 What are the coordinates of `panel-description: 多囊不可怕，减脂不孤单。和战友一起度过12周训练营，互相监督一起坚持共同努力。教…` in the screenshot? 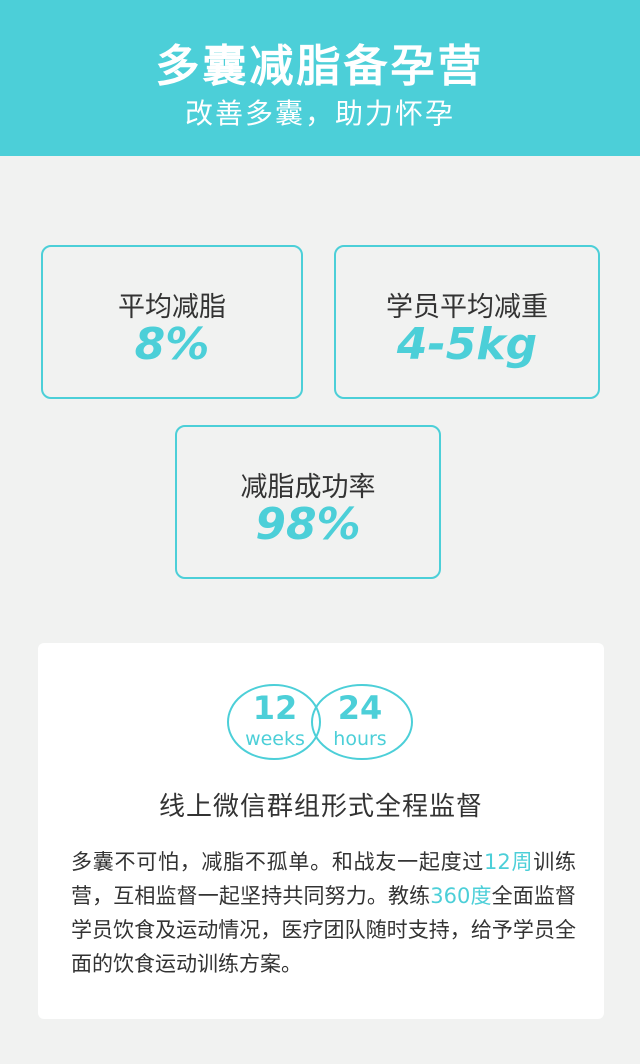 It's located at (323, 913).